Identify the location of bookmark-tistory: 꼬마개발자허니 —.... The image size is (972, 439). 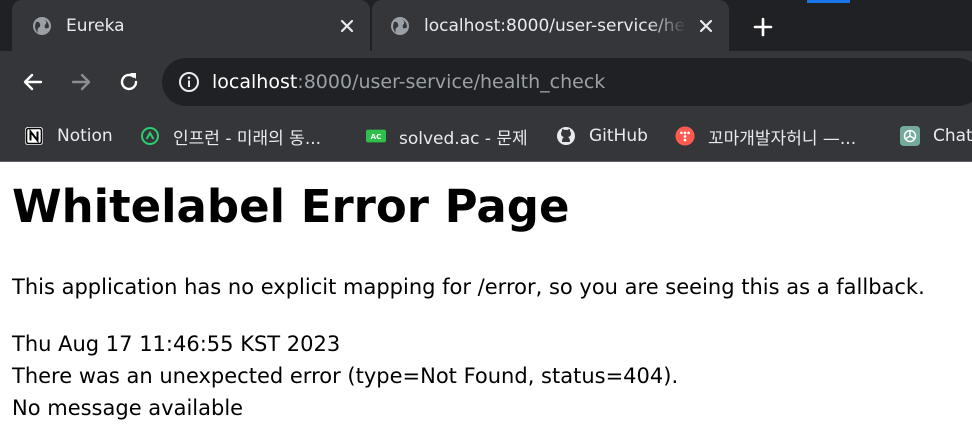
(765, 136).